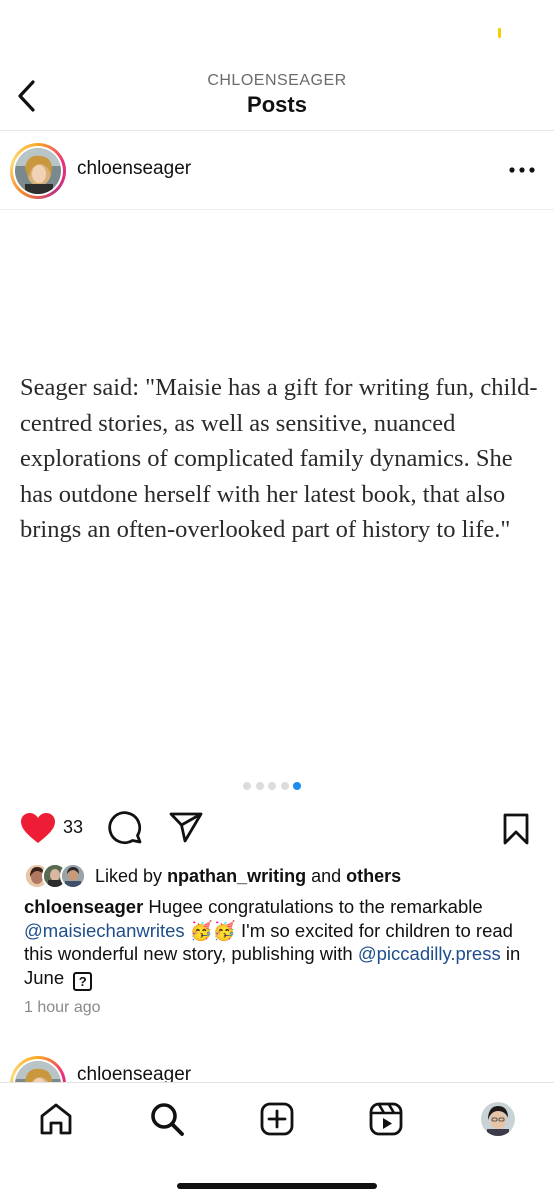 This screenshot has width=554, height=1200. I want to click on next-post-username: chloenseager, so click(134, 1073).